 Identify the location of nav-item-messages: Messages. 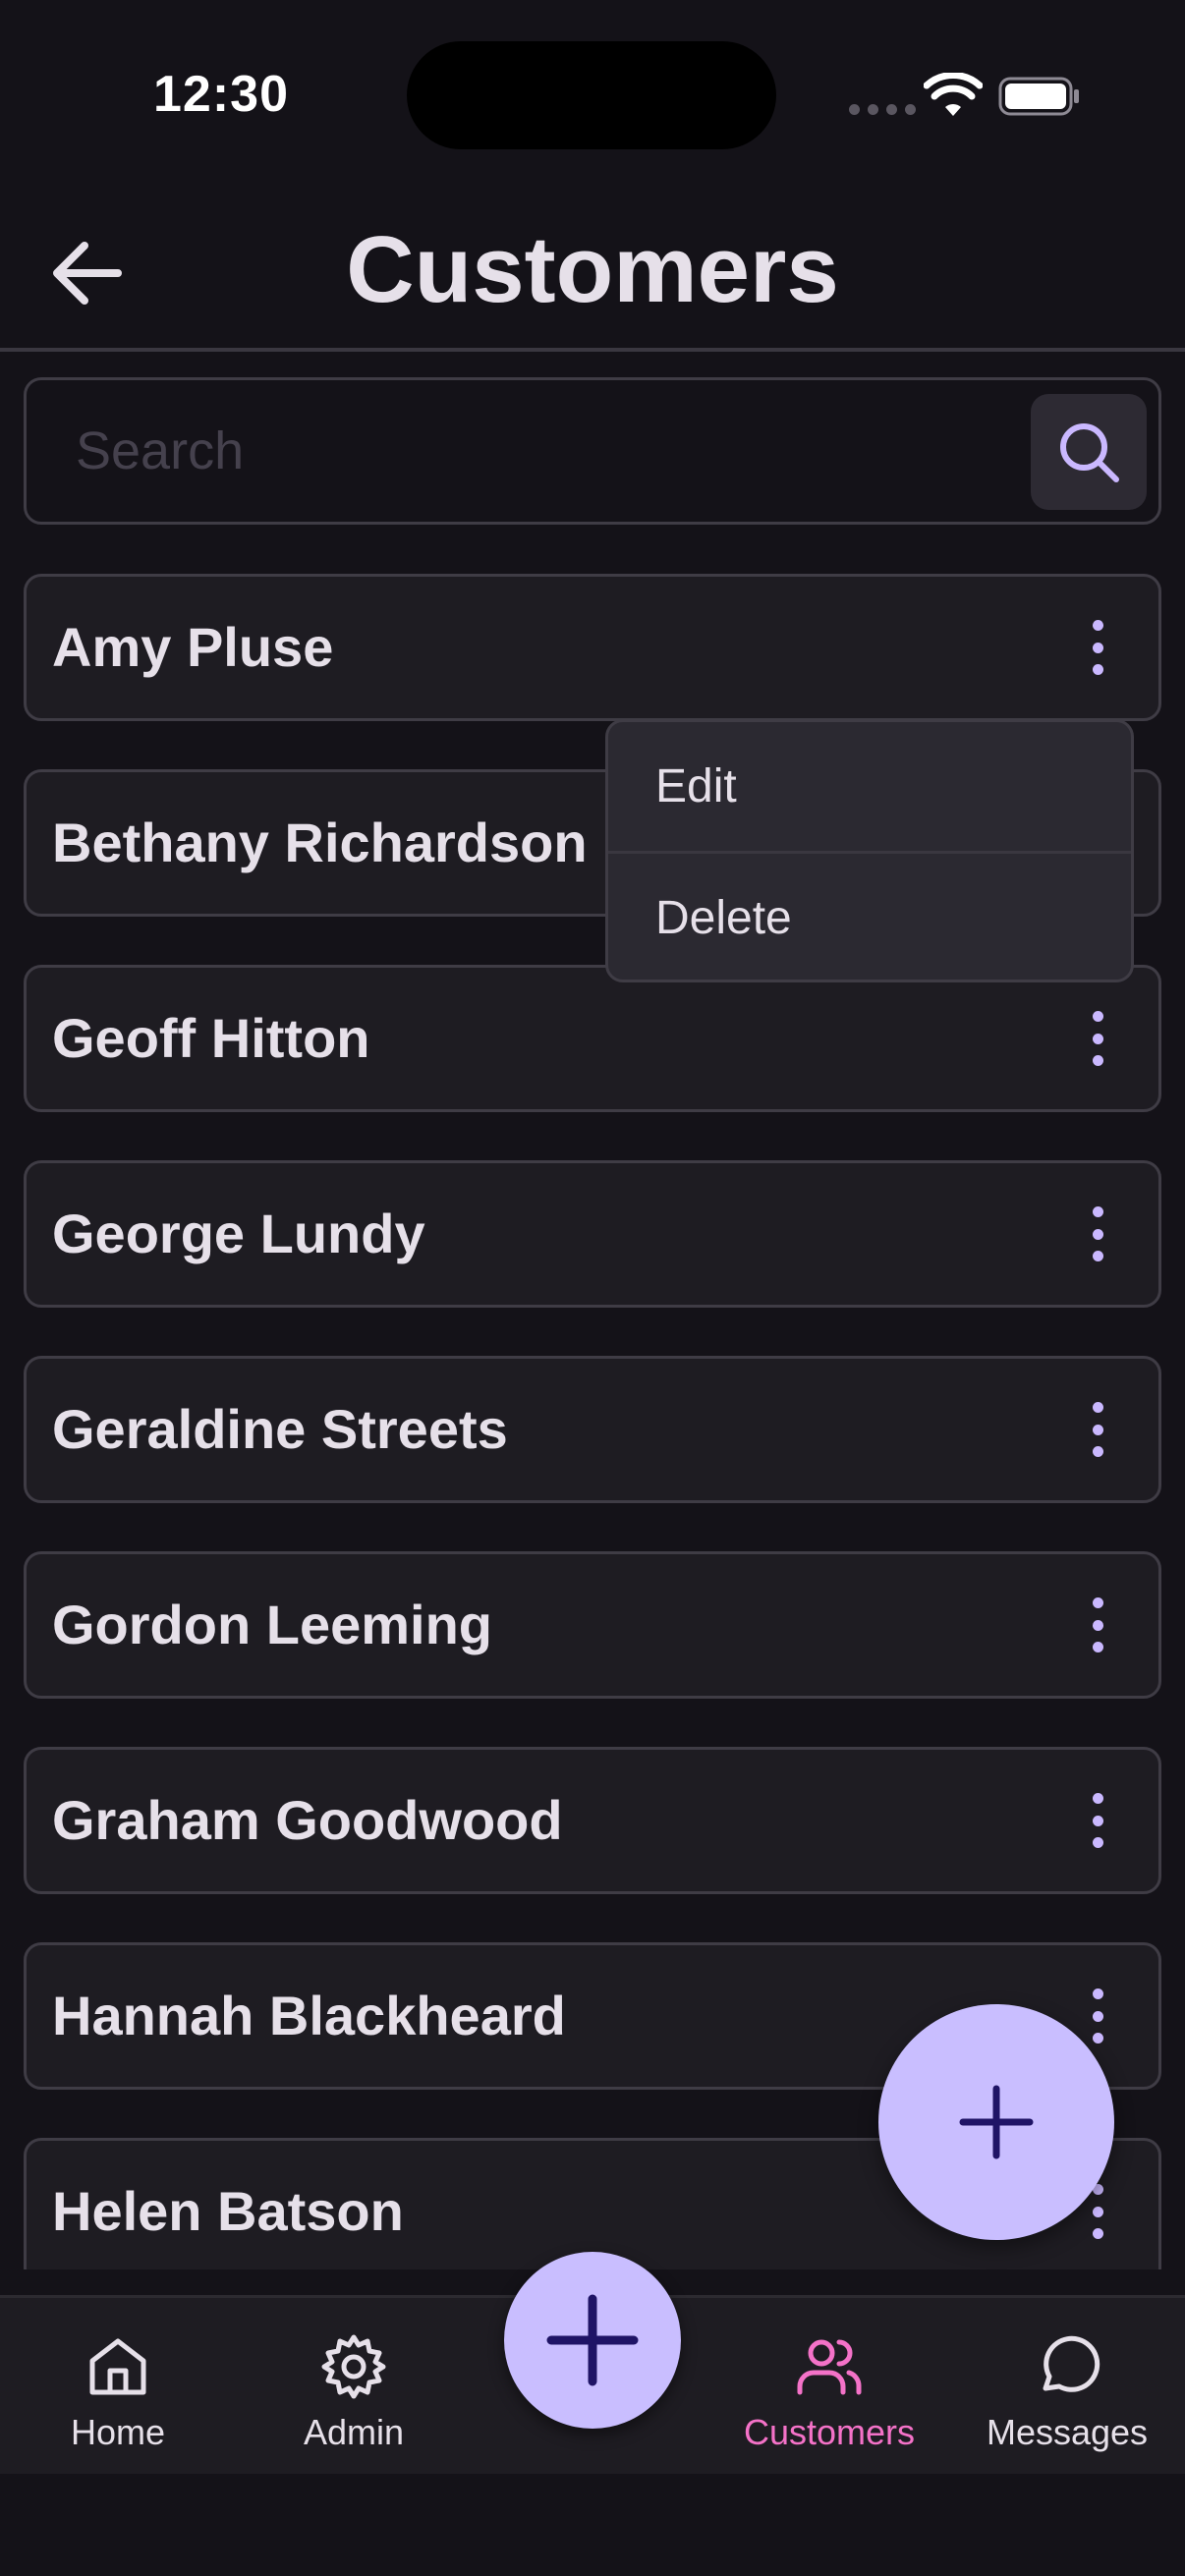
(1067, 2400).